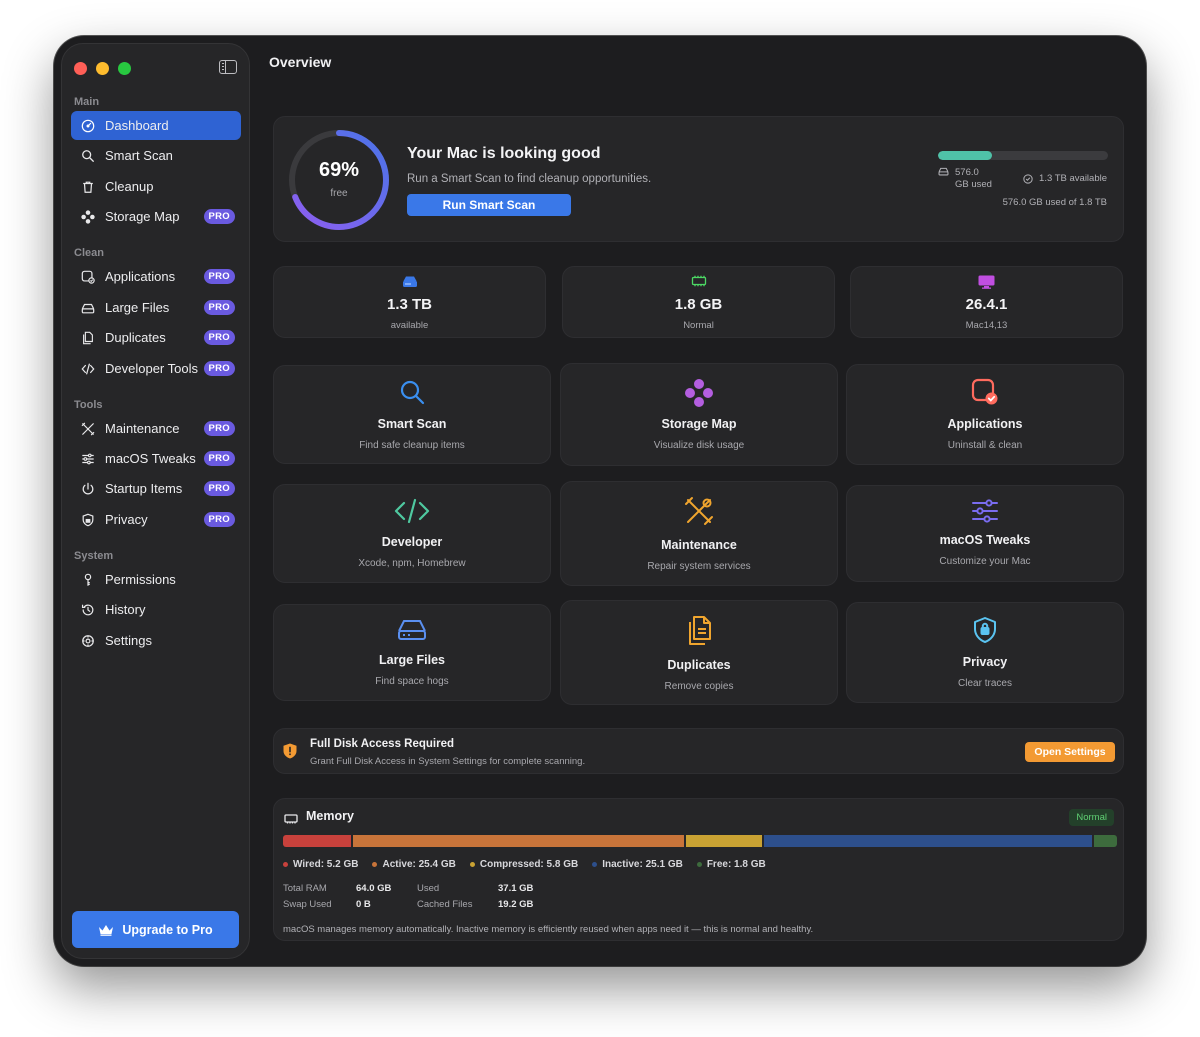  I want to click on sidebar-item-label: Cleanup, so click(129, 186).